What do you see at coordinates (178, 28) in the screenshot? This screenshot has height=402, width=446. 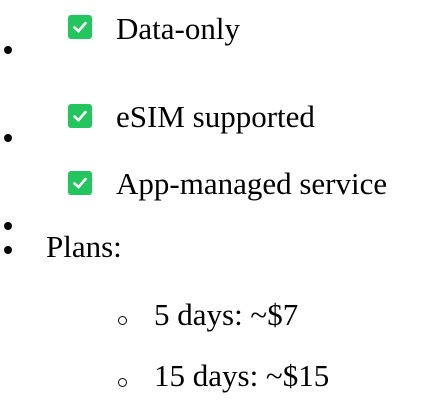 I see `feature-label: Data-only` at bounding box center [178, 28].